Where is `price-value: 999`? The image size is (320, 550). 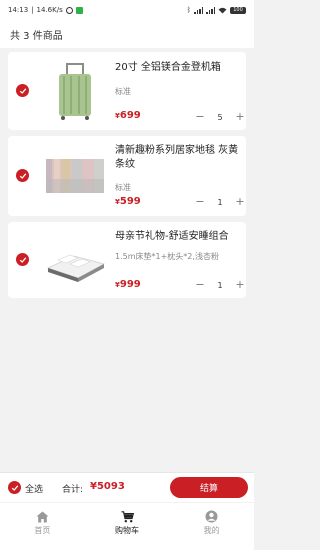
price-value: 999 is located at coordinates (130, 284).